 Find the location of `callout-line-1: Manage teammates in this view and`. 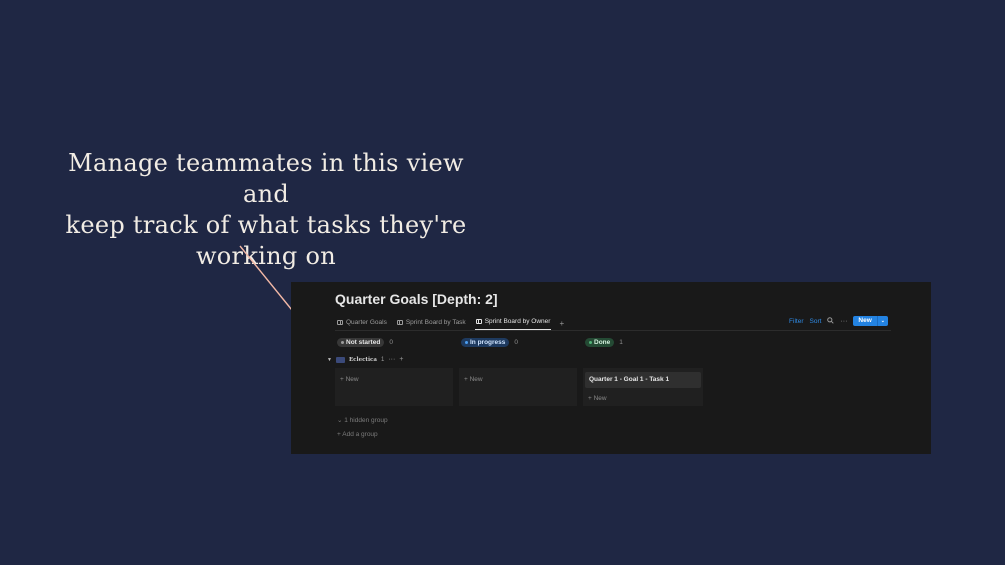

callout-line-1: Manage teammates in this view and is located at coordinates (266, 178).